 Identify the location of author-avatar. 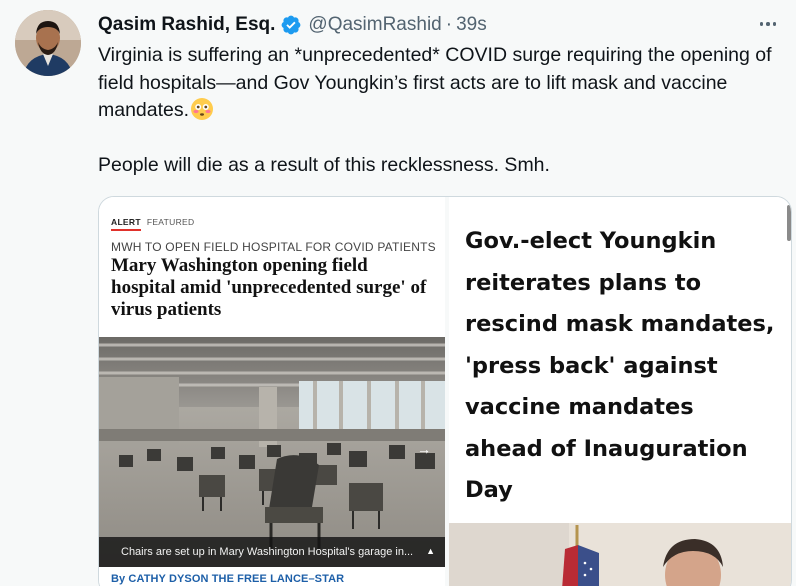
(48, 43).